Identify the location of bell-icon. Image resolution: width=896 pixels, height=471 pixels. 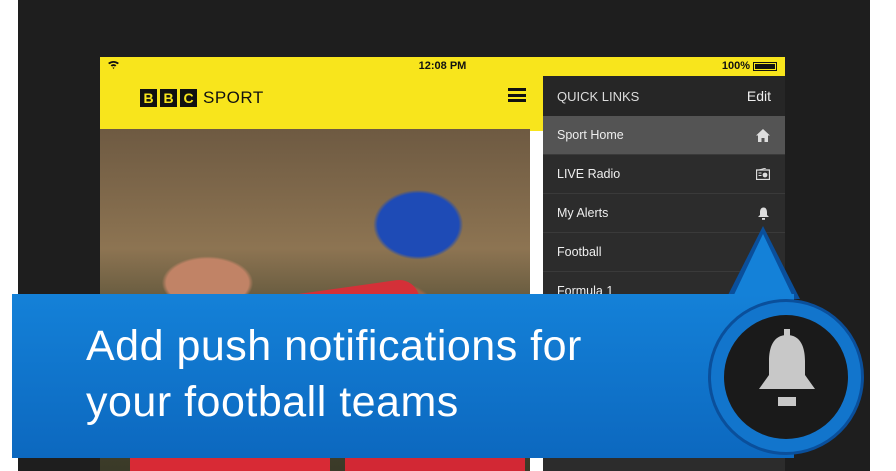
(787, 372).